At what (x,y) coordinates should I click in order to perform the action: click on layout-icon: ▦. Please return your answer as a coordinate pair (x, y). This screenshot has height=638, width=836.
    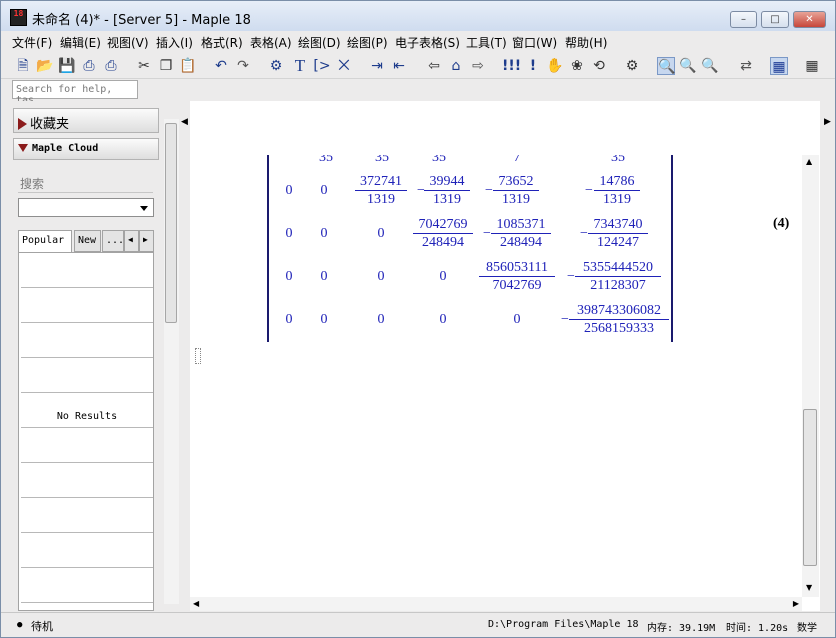
    Looking at the image, I should click on (812, 66).